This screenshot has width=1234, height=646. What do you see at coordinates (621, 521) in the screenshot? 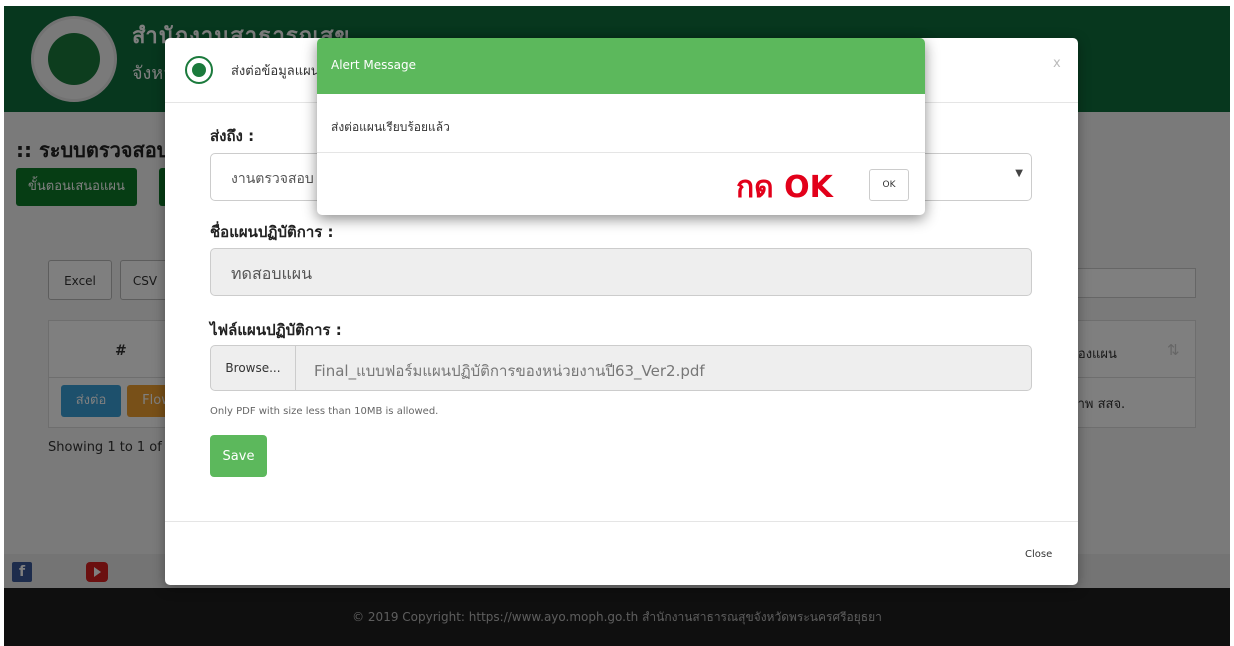
I see `modal-footer-divider` at bounding box center [621, 521].